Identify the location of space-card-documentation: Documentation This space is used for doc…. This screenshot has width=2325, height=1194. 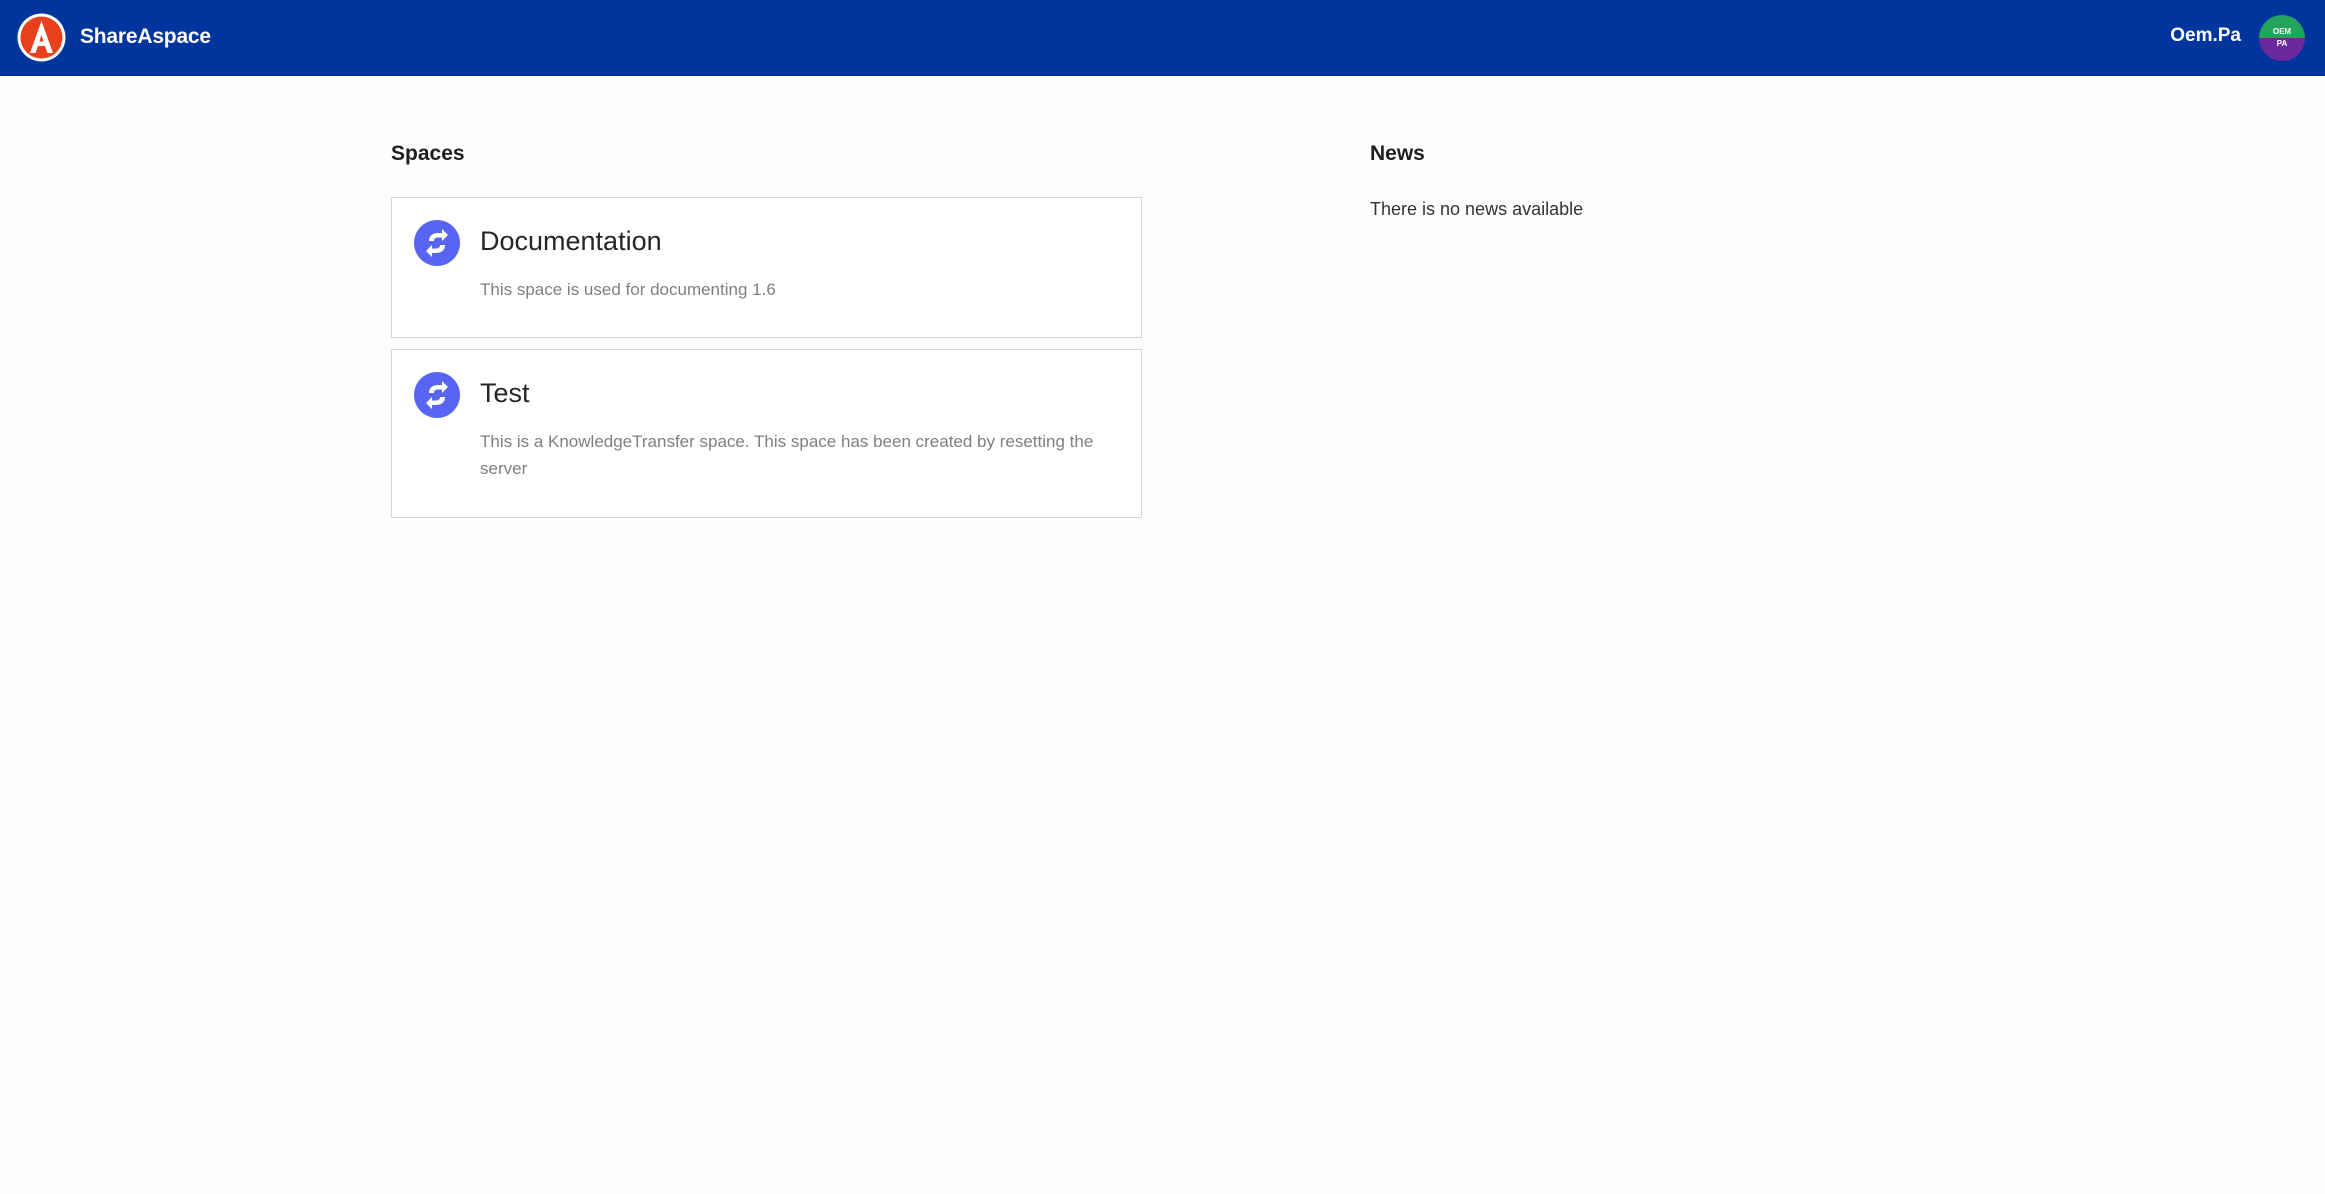
(766, 267).